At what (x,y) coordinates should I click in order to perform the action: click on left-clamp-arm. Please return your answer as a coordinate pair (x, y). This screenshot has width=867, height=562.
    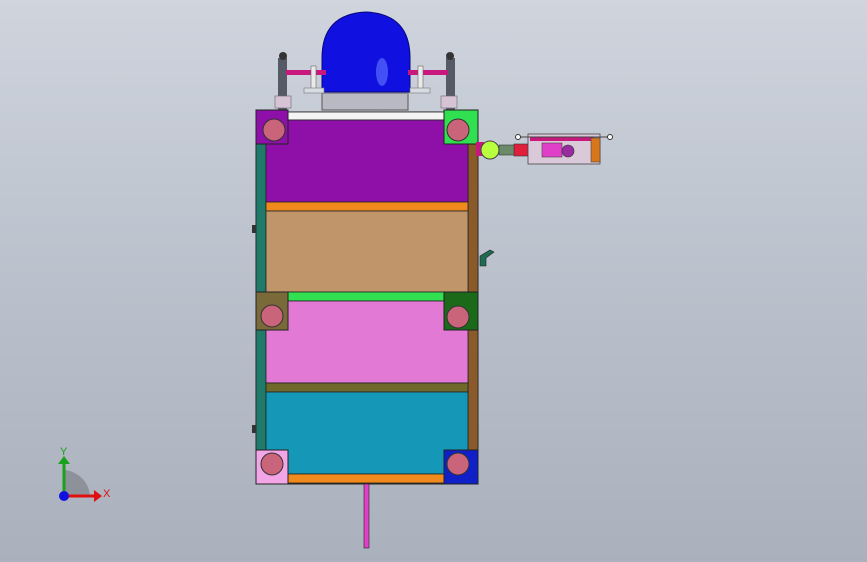
    Looking at the image, I should click on (306, 72).